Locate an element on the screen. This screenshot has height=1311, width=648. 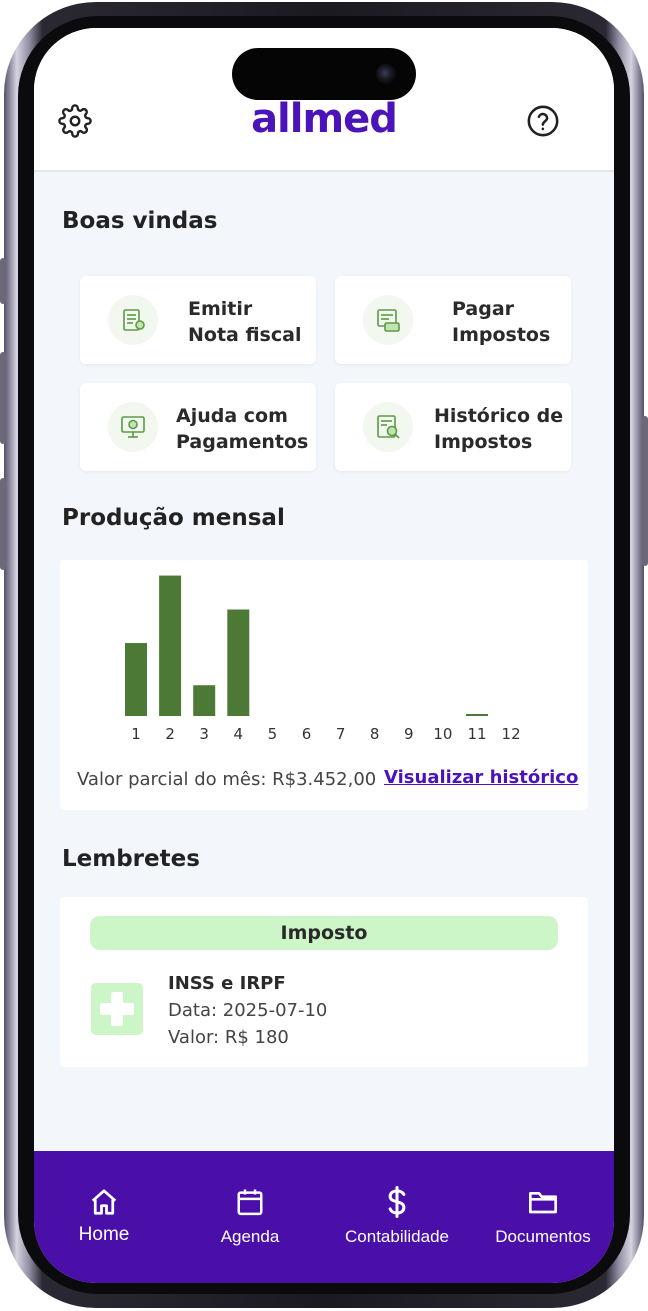
chart-tick-label-3: 3 is located at coordinates (204, 734).